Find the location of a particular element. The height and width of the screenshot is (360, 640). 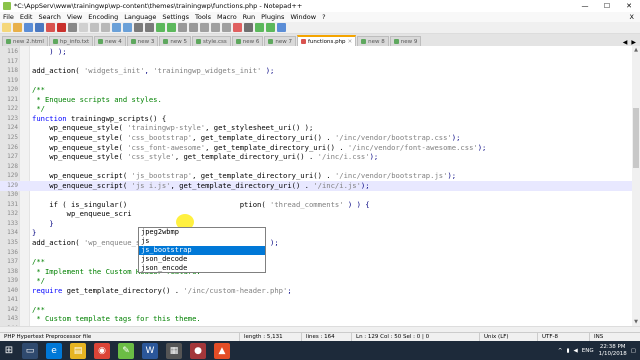

start-button: ⊞ is located at coordinates (9, 350).